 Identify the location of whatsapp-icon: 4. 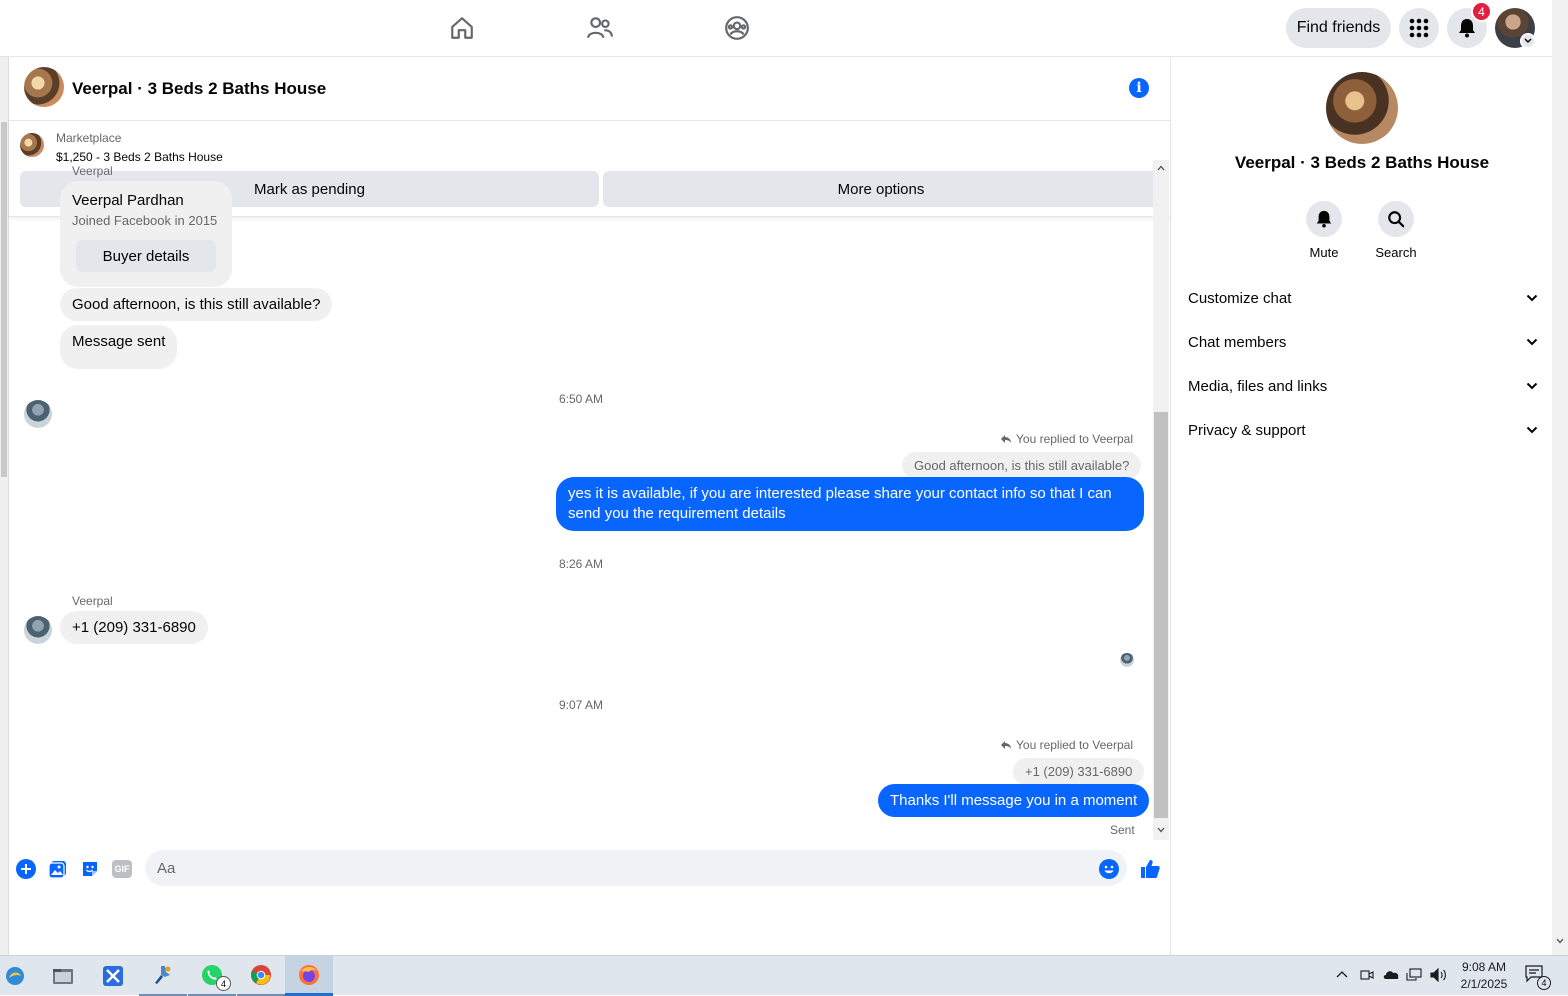
(212, 976).